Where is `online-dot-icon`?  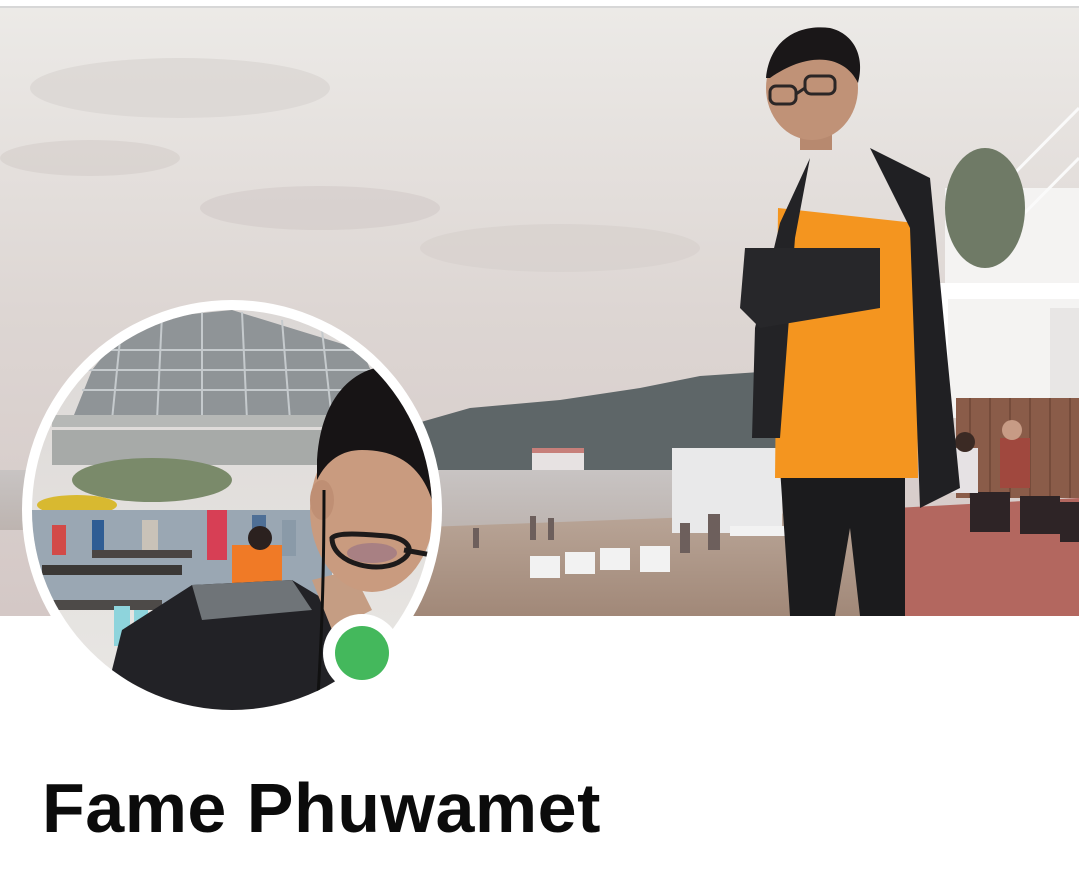
online-dot-icon is located at coordinates (362, 653).